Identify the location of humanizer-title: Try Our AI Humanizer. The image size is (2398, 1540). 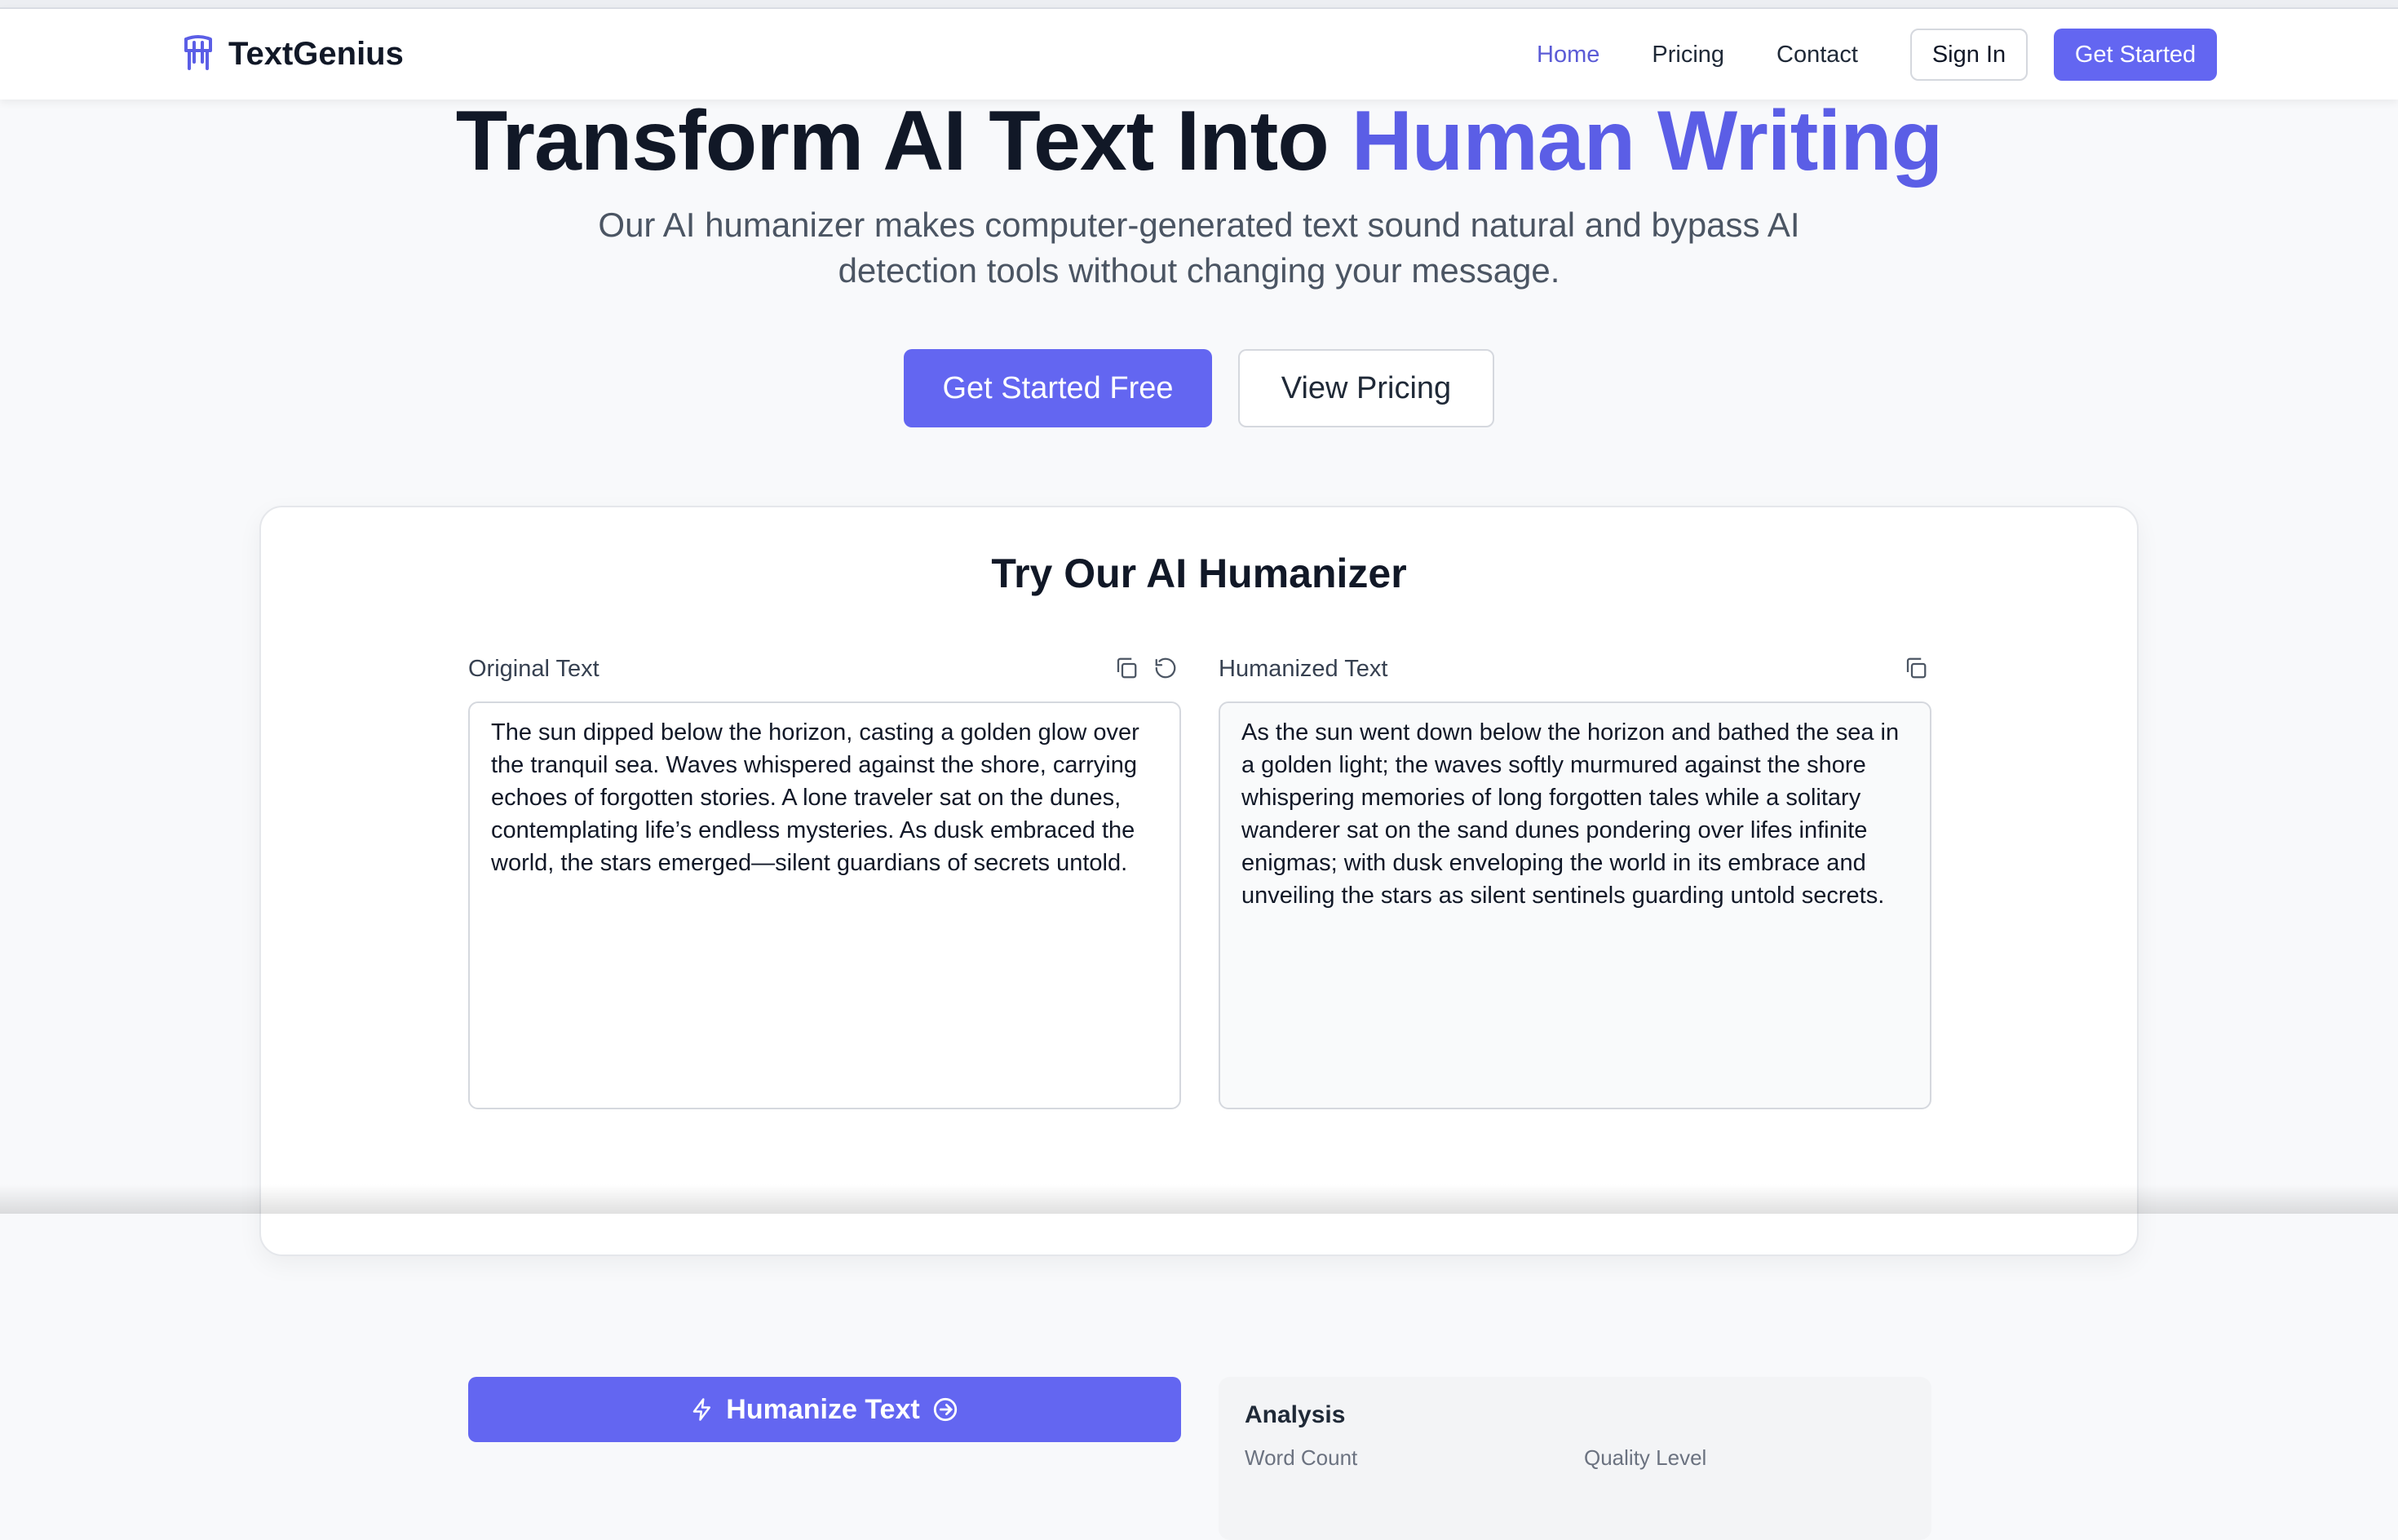
(1199, 573).